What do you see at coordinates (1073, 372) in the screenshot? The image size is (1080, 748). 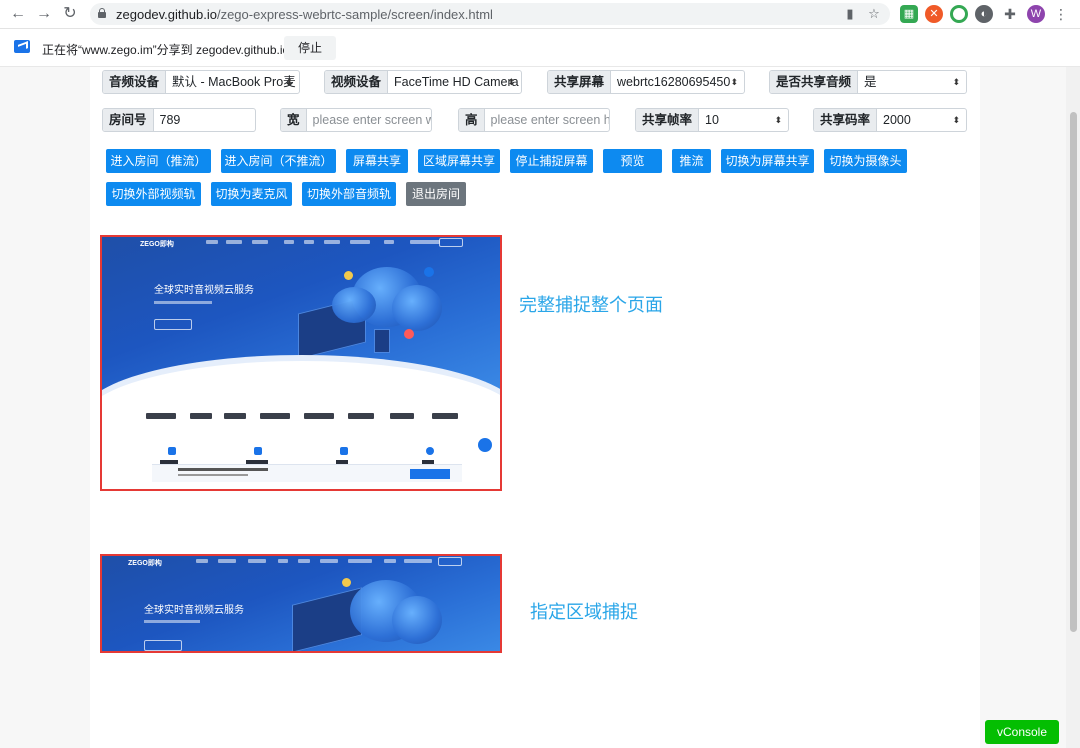 I see `page-scrollbar-thumb` at bounding box center [1073, 372].